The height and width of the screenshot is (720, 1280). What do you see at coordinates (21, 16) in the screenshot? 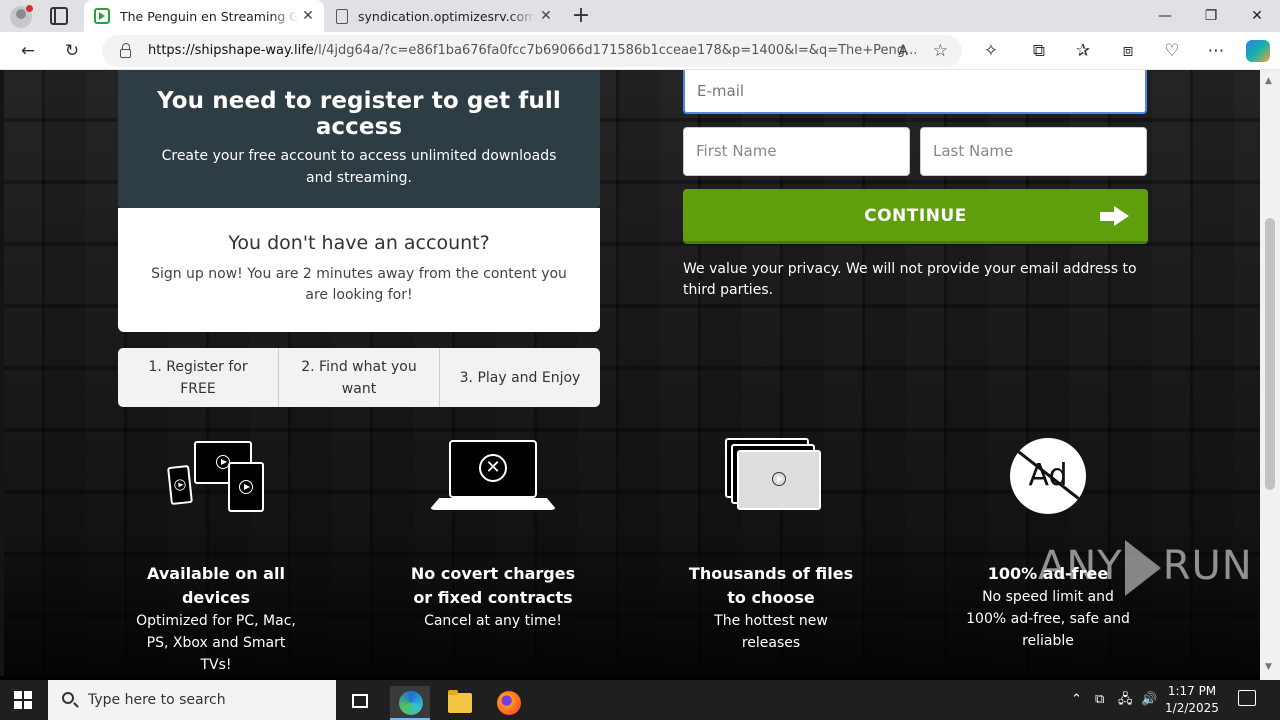
I see `profile-avatar-icon` at bounding box center [21, 16].